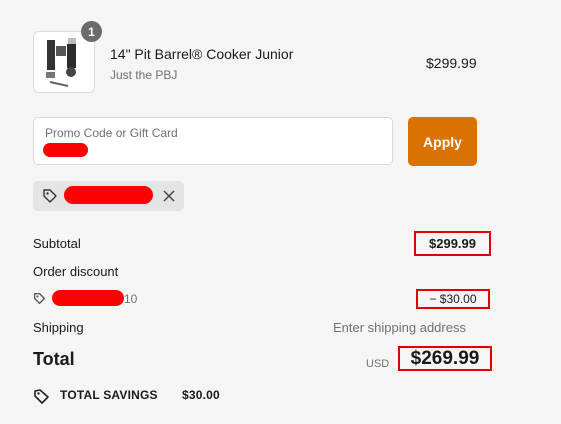 This screenshot has height=424, width=561. I want to click on tag-icon, so click(50, 196).